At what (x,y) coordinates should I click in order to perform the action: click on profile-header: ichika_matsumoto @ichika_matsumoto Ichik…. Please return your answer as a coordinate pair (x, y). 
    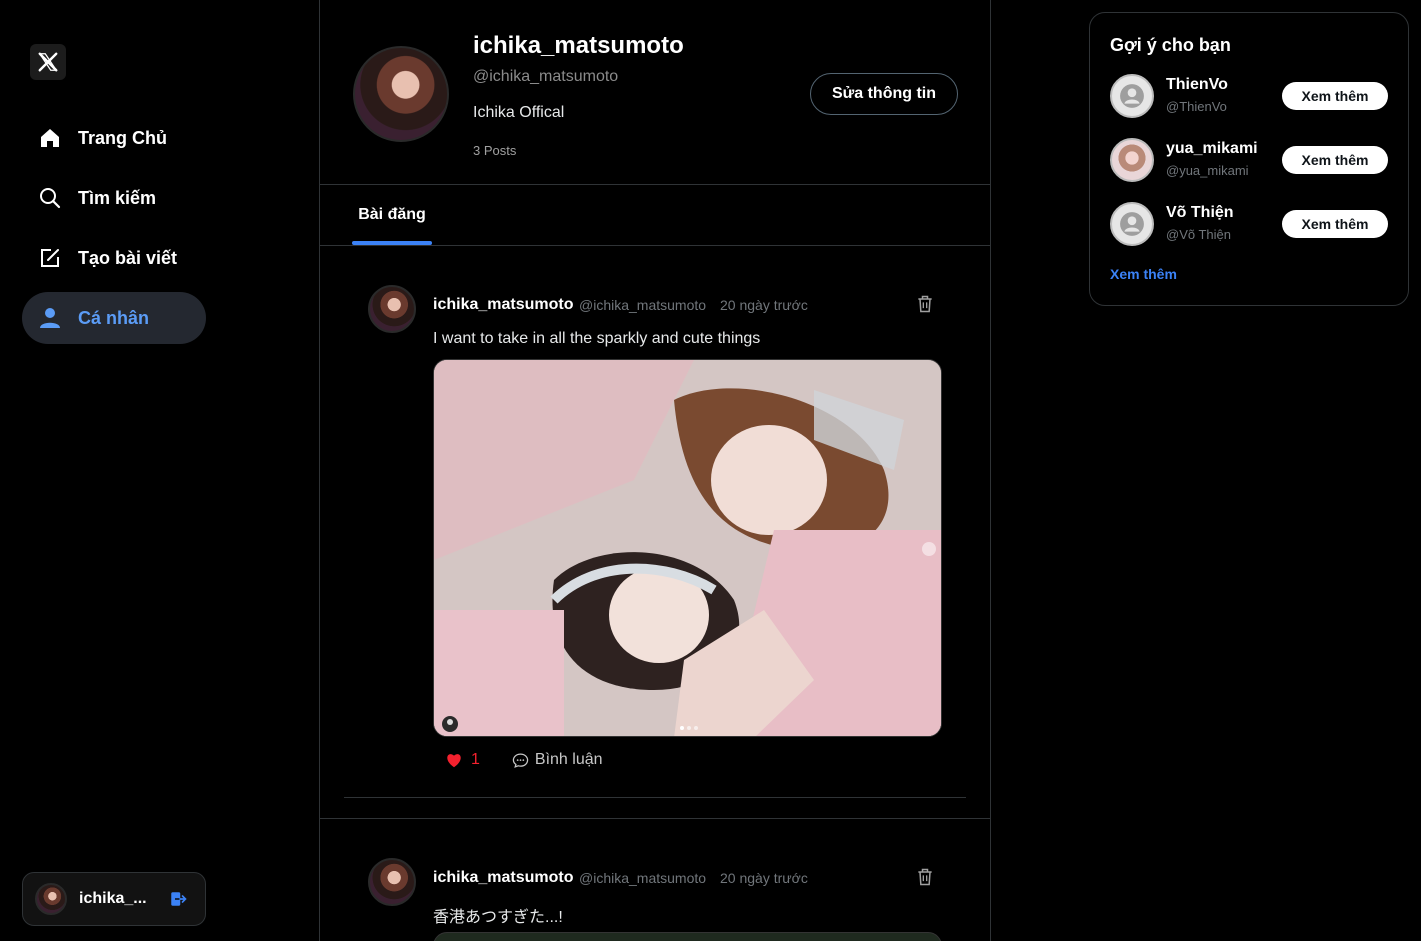
    Looking at the image, I should click on (655, 92).